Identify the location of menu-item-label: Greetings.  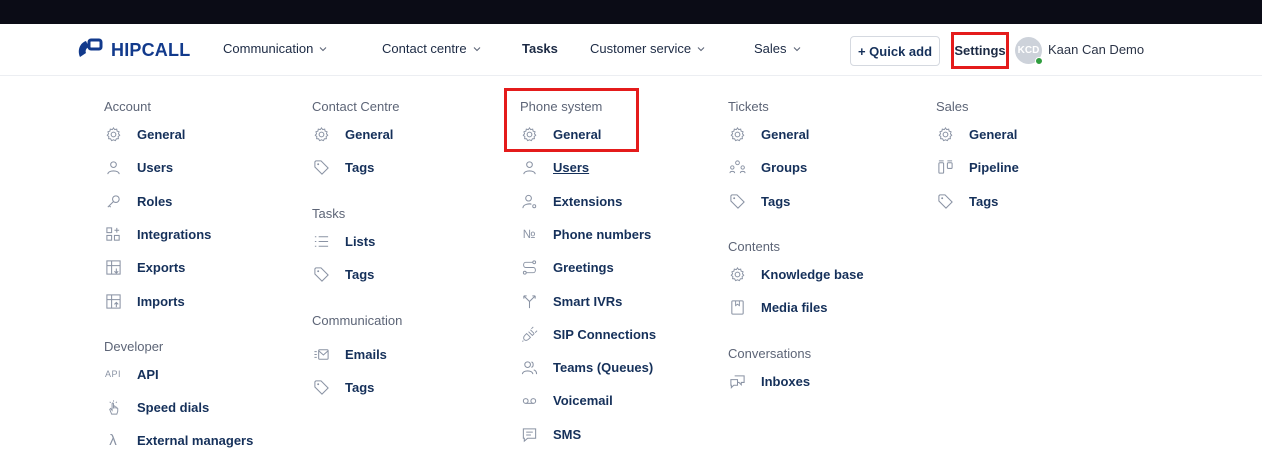
(583, 267).